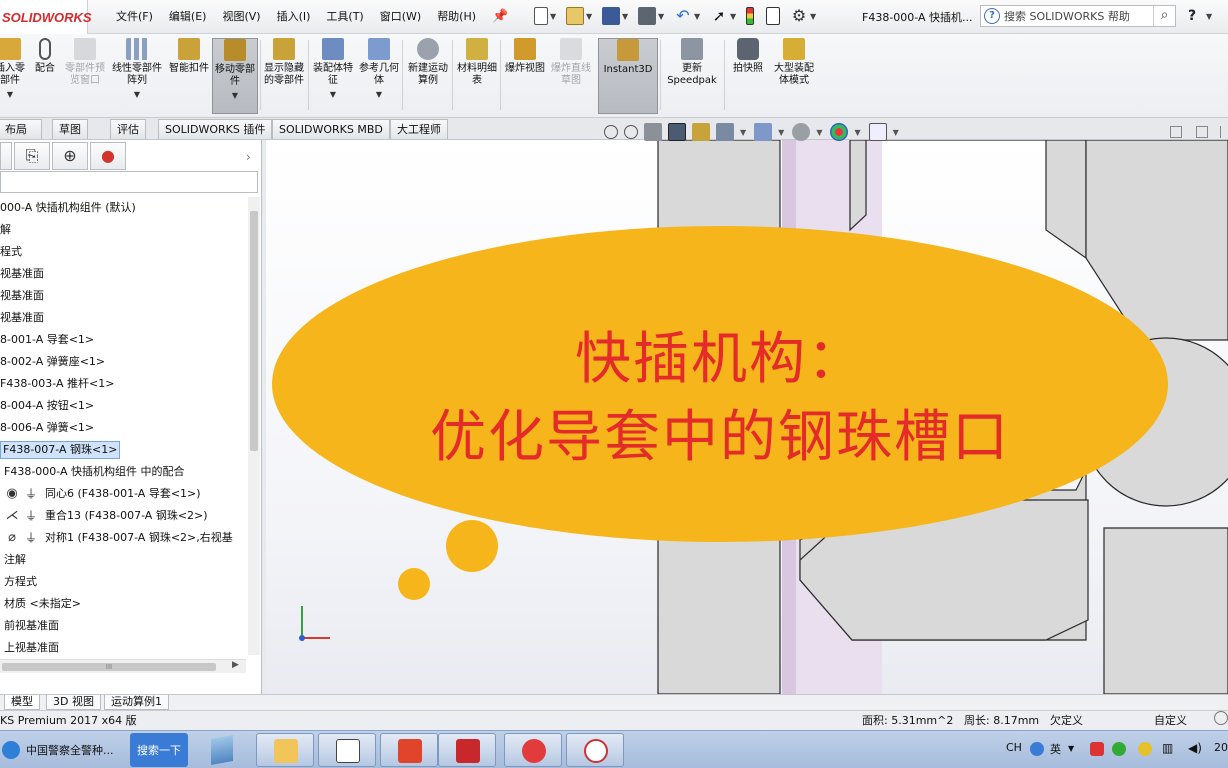 The height and width of the screenshot is (768, 1228). I want to click on tree-item-top-plane: 视基准面, so click(124, 296).